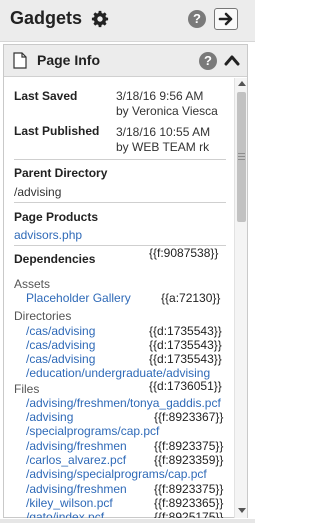  What do you see at coordinates (185, 386) in the screenshot?
I see `files-code: {{d:1736051}}` at bounding box center [185, 386].